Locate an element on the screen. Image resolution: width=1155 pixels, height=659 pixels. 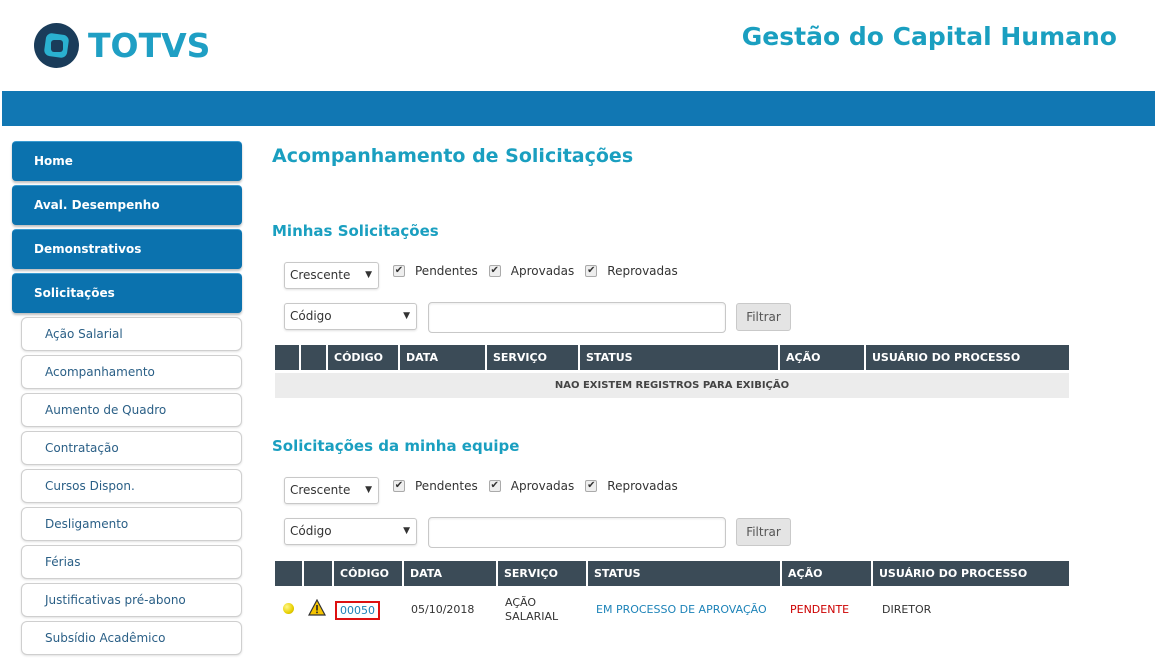
submenu-item-subsidio-academico: Subsídio Acadêmico is located at coordinates (131, 638).